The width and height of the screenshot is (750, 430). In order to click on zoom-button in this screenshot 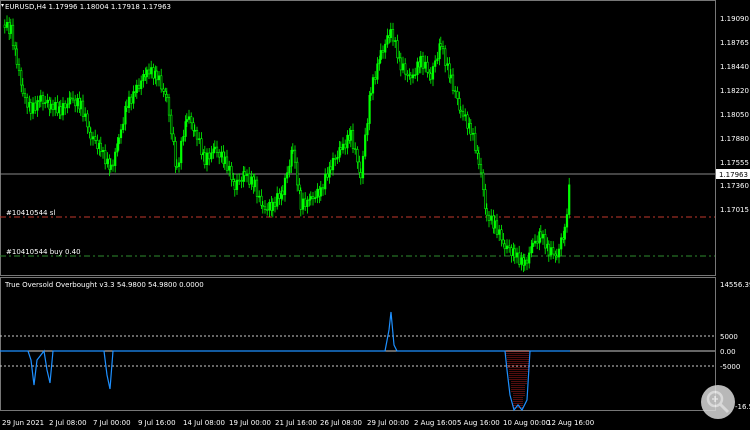, I will do `click(718, 402)`.